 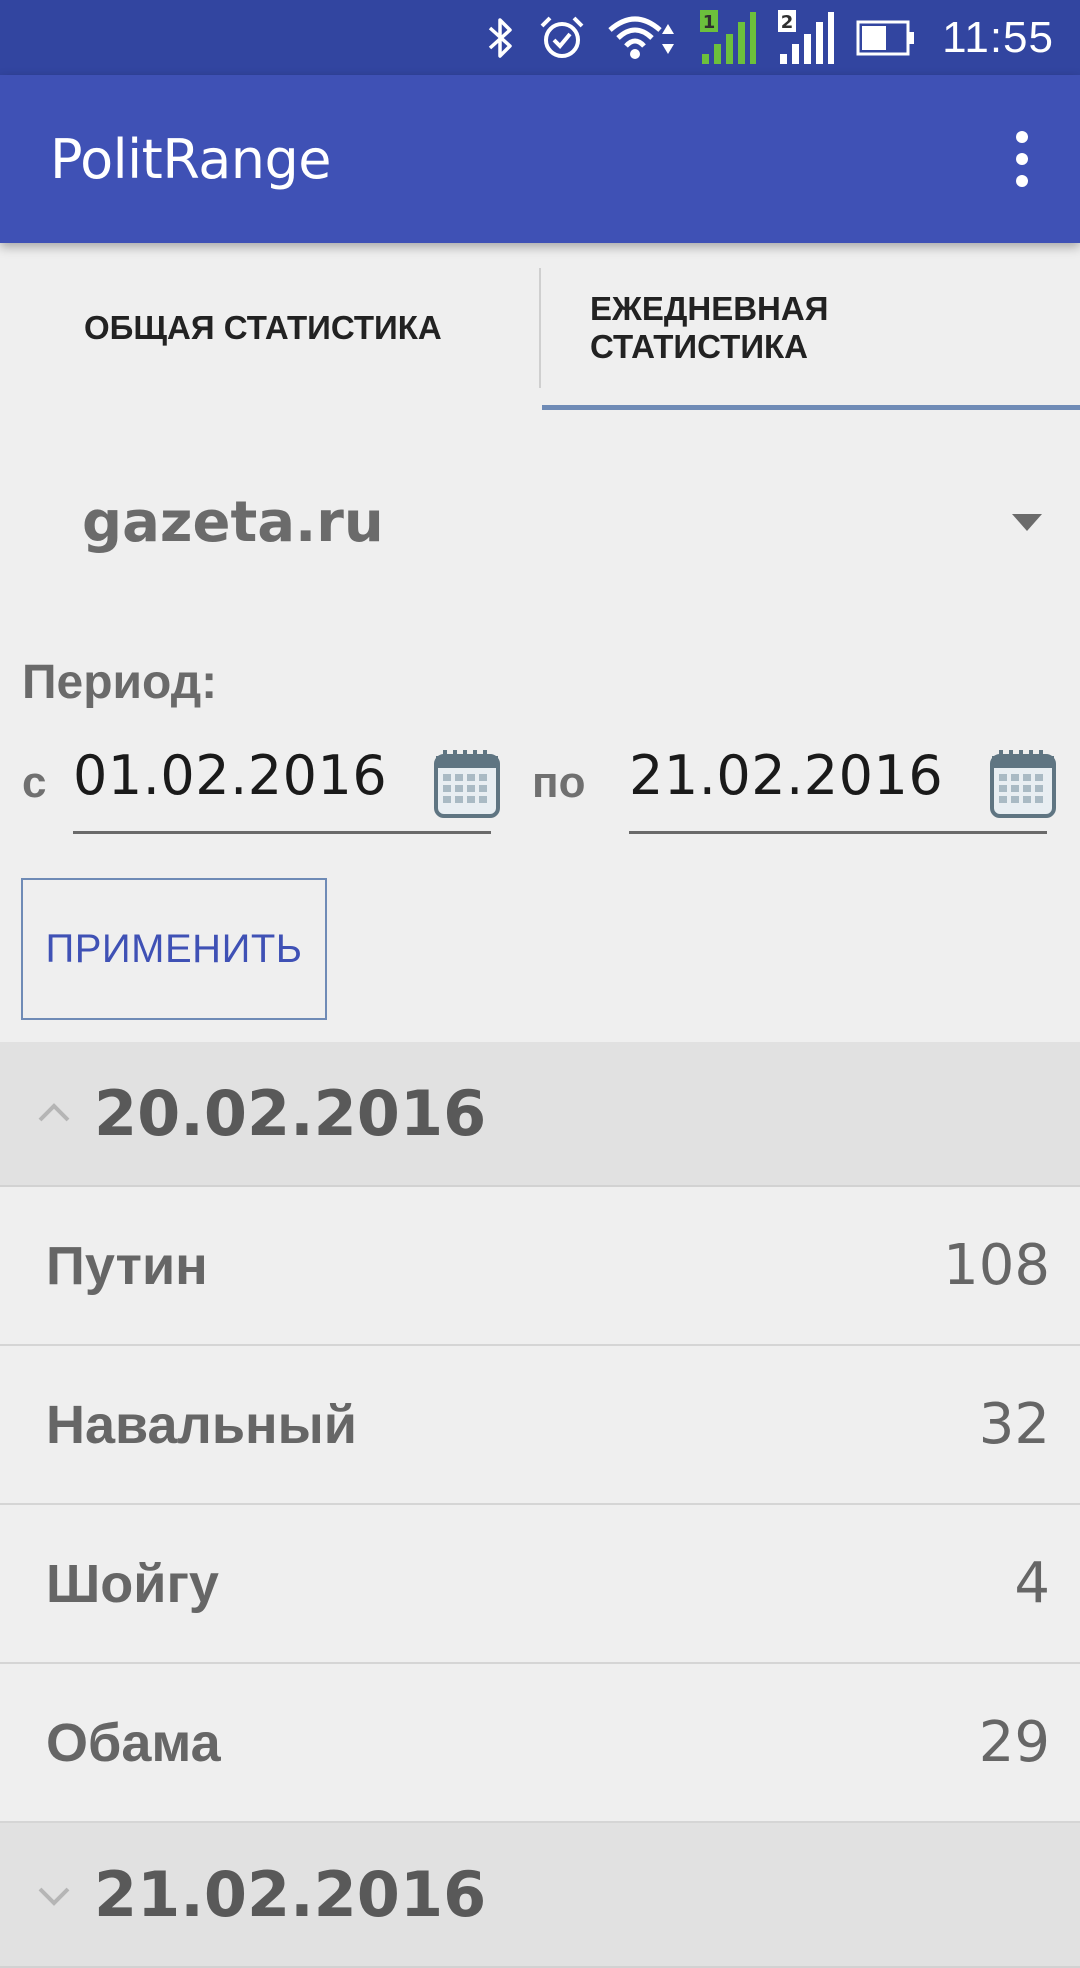 What do you see at coordinates (201, 1424) in the screenshot?
I see `politician-name: Навальный` at bounding box center [201, 1424].